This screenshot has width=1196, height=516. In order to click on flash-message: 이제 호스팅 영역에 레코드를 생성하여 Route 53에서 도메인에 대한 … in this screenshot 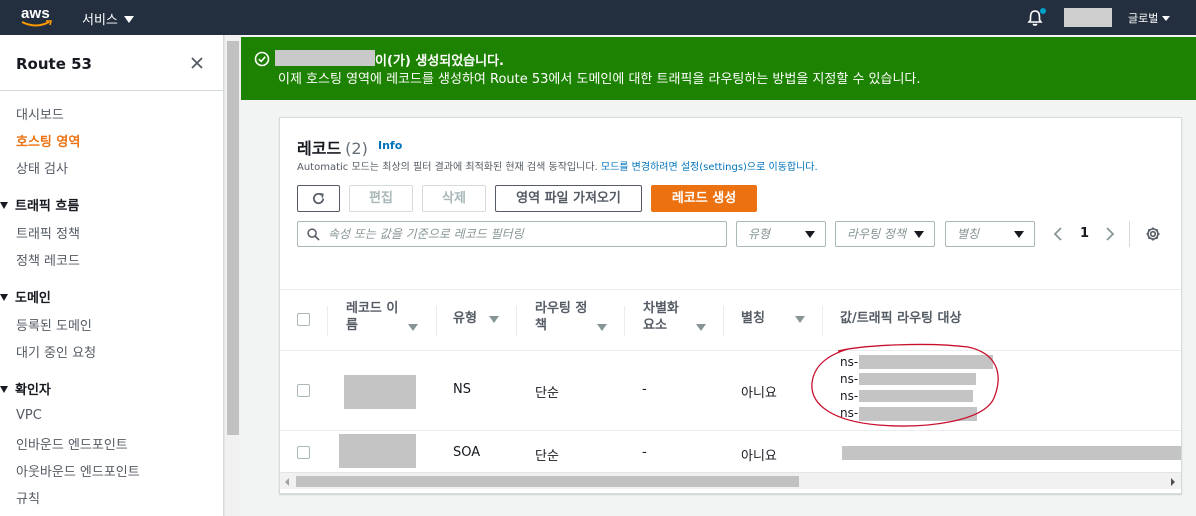, I will do `click(599, 79)`.